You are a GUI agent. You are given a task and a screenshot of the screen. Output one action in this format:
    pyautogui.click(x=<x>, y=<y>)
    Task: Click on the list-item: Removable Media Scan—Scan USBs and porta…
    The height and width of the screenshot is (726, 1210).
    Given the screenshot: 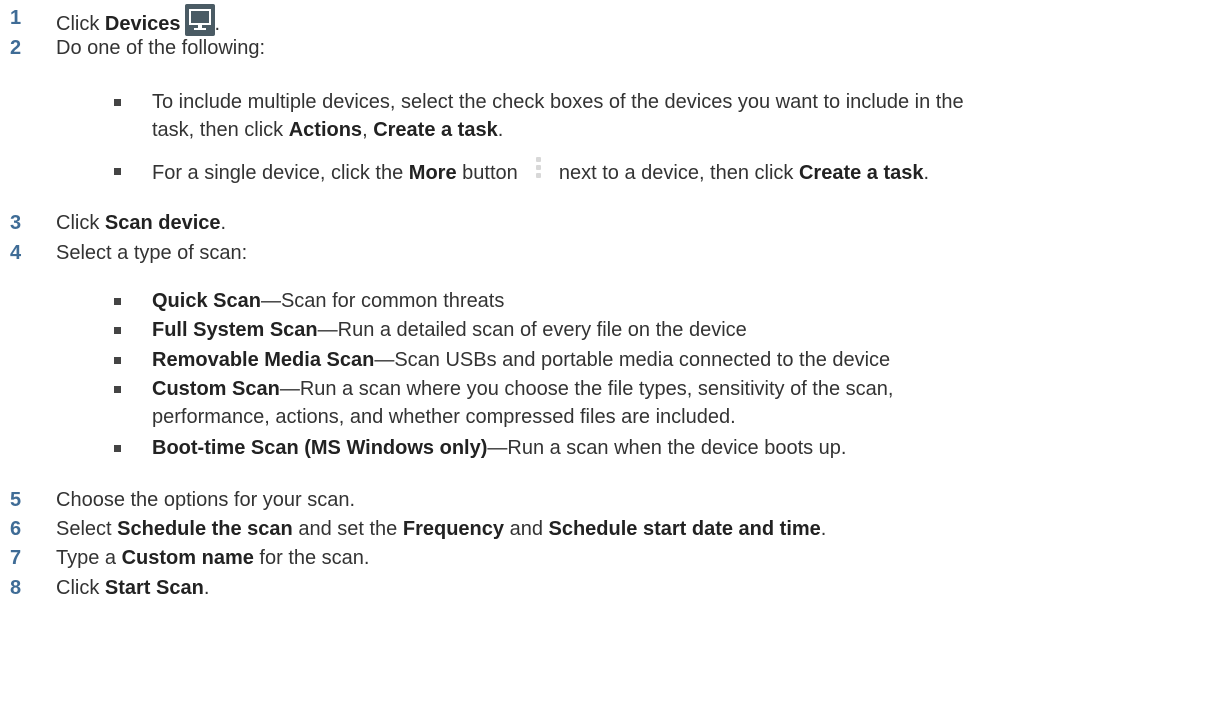 What is the action you would take?
    pyautogui.click(x=605, y=360)
    